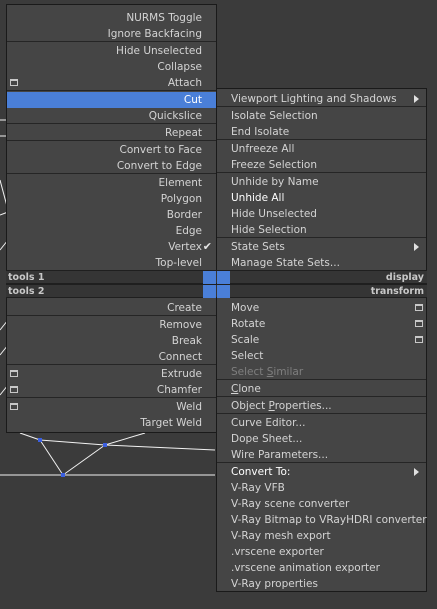 This screenshot has width=437, height=609. I want to click on menu-item-scale: Scale, so click(321, 340).